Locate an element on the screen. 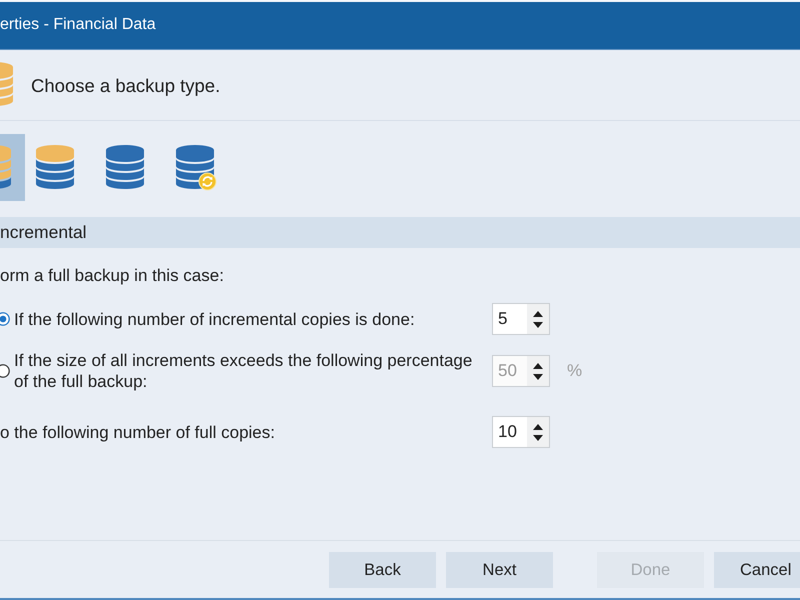 The height and width of the screenshot is (600, 800). intro-text: orm a full backup in this case: is located at coordinates (112, 276).